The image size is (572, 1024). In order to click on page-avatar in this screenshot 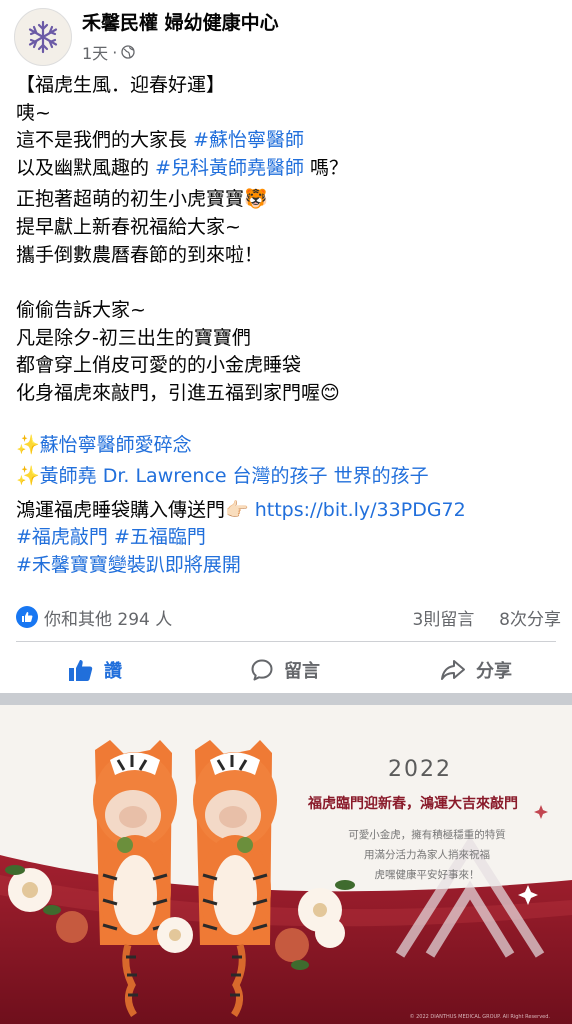, I will do `click(43, 37)`.